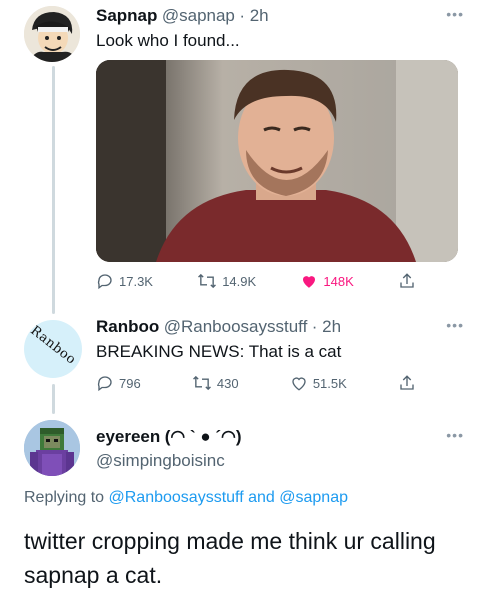 The height and width of the screenshot is (600, 480). I want to click on retweet-count: 14.9K, so click(239, 281).